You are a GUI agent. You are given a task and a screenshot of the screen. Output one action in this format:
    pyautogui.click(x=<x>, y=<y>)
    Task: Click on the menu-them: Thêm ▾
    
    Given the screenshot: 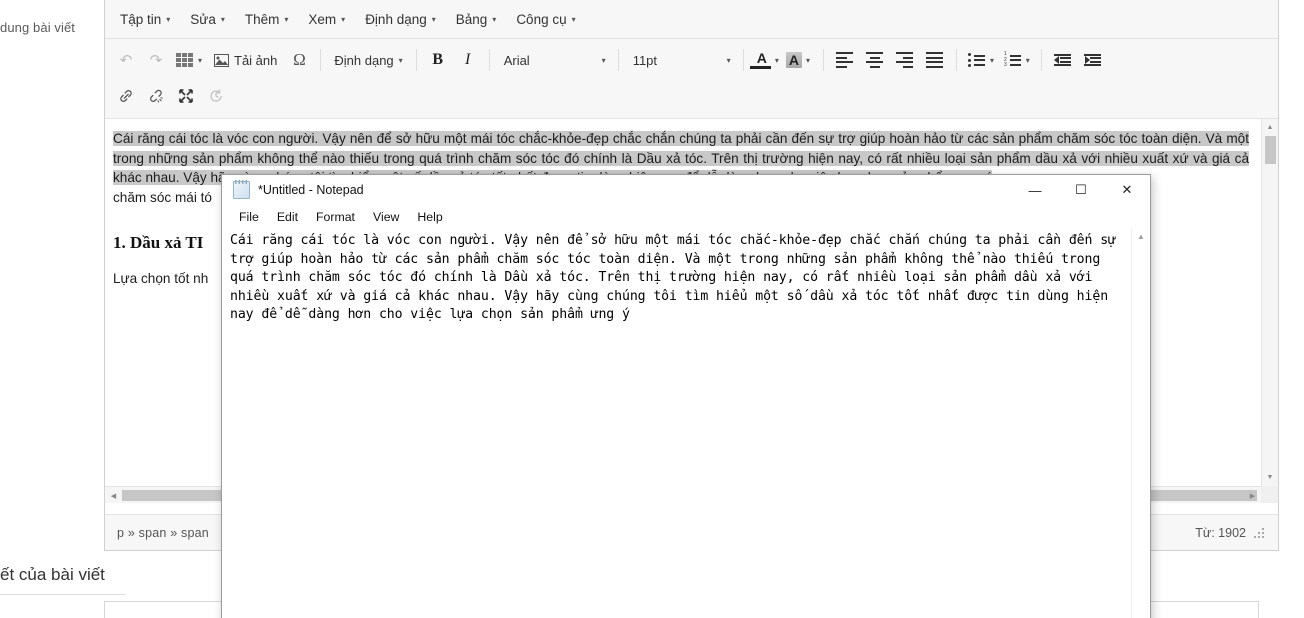 What is the action you would take?
    pyautogui.click(x=267, y=19)
    